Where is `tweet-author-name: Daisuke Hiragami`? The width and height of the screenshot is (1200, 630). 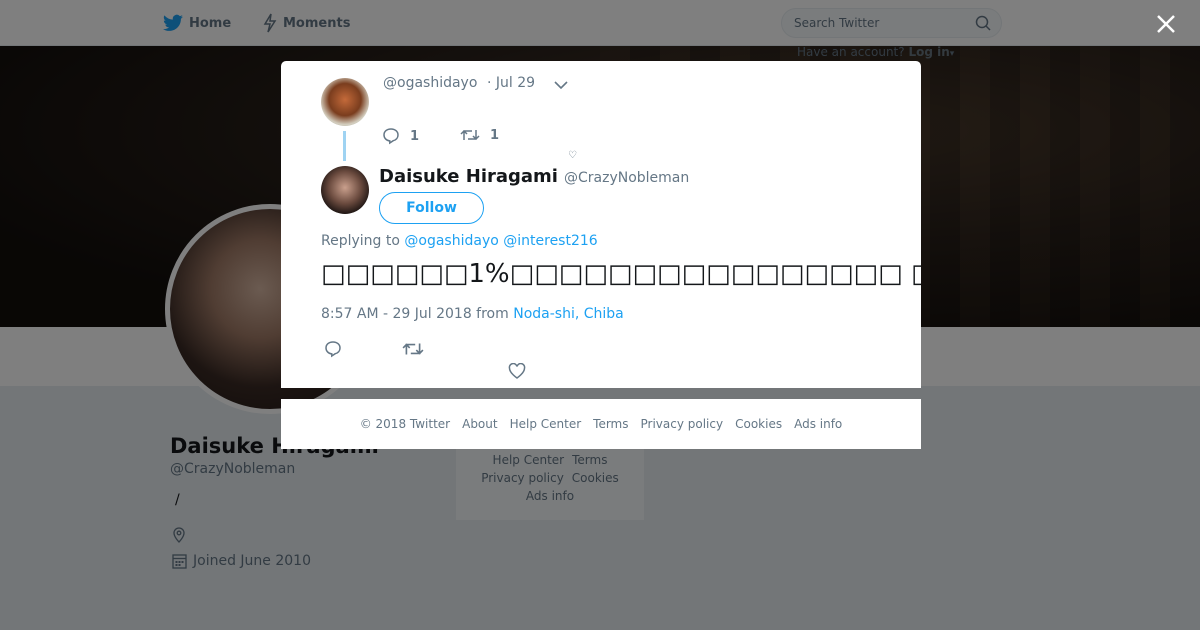 tweet-author-name: Daisuke Hiragami is located at coordinates (468, 176).